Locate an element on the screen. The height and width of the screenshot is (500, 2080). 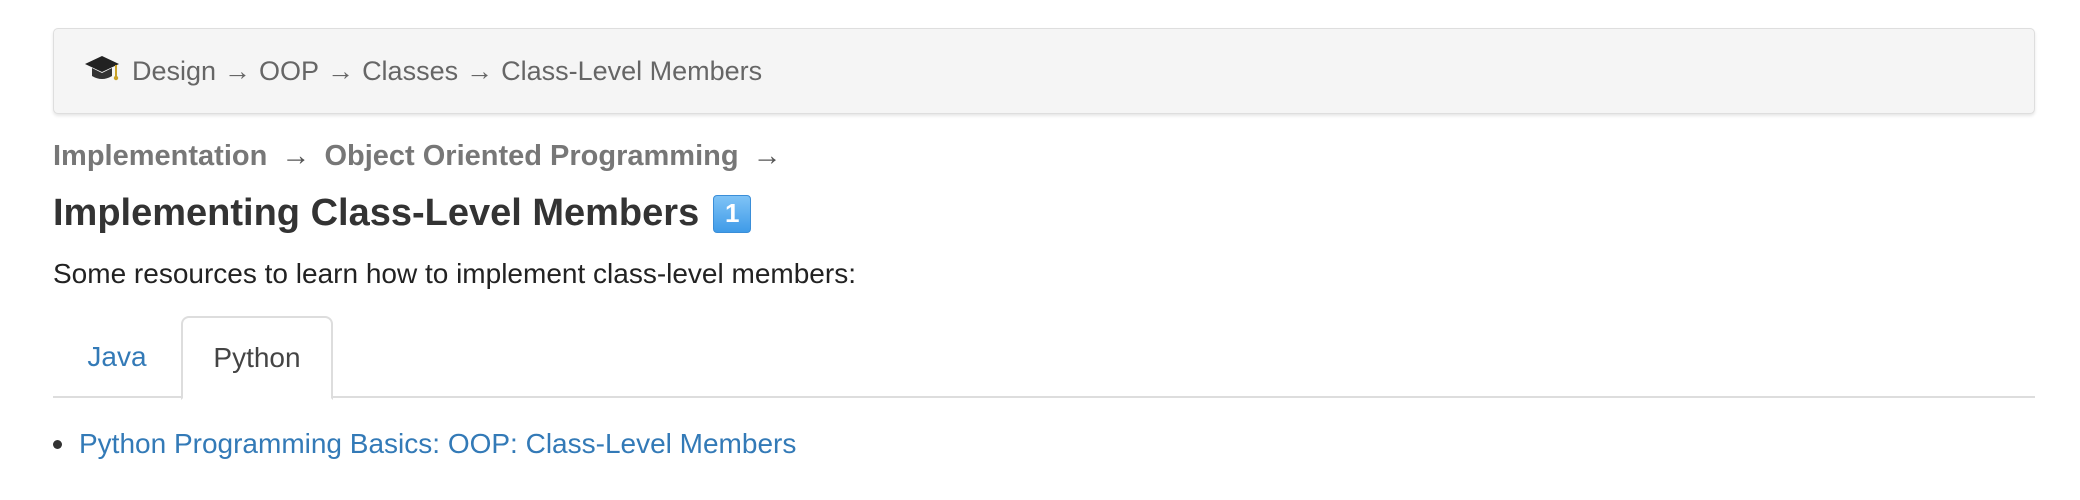
topic-trail-item-oop: Object Oriented Programming is located at coordinates (531, 156).